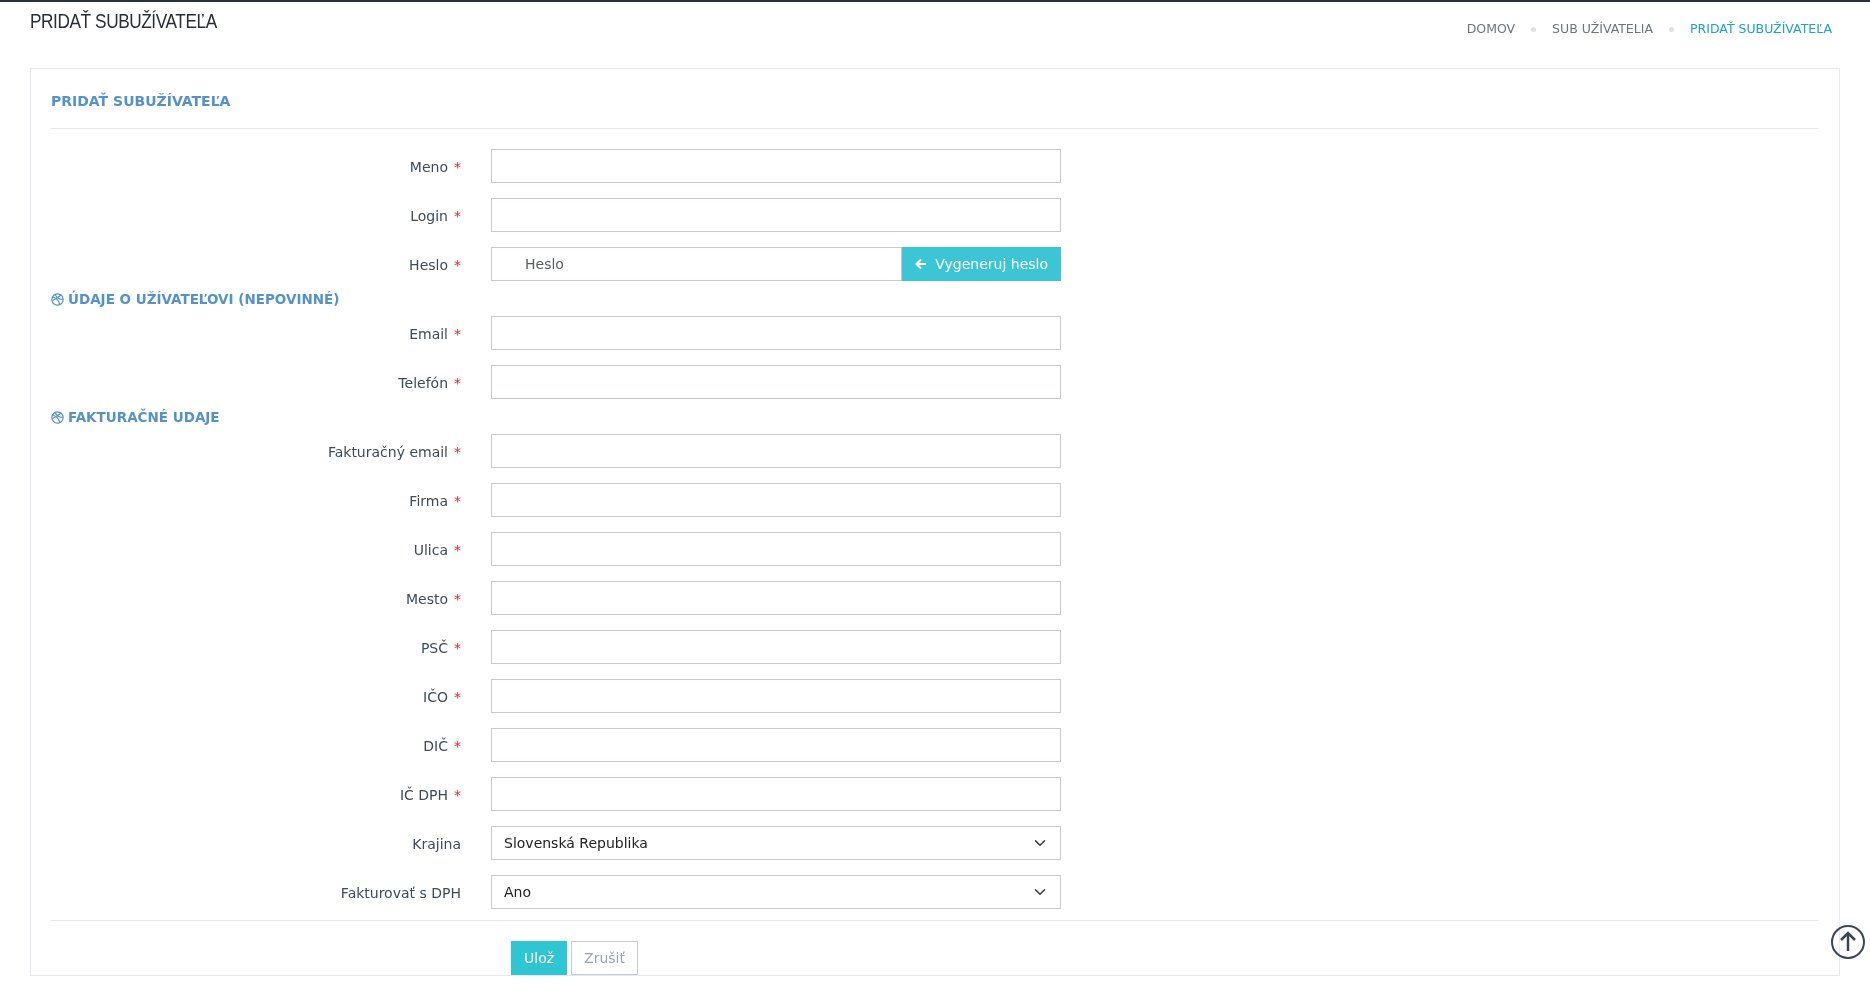 The image size is (1870, 1002). I want to click on scroll-up-icon, so click(1848, 942).